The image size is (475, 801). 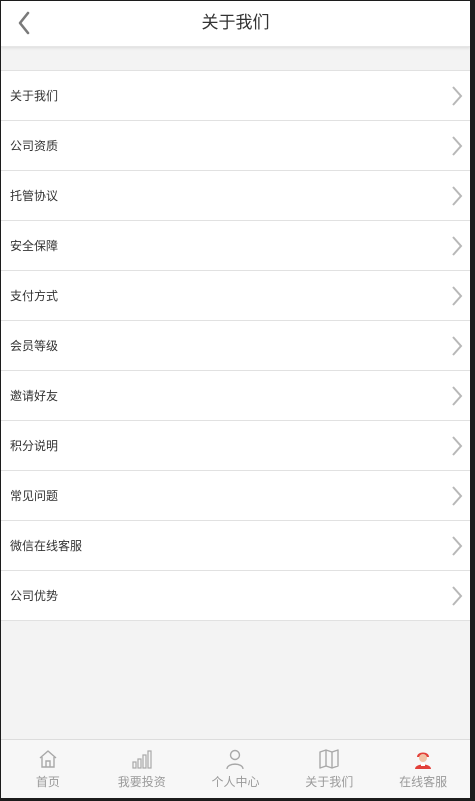 What do you see at coordinates (34, 296) in the screenshot?
I see `menu-item-label: 支付方式` at bounding box center [34, 296].